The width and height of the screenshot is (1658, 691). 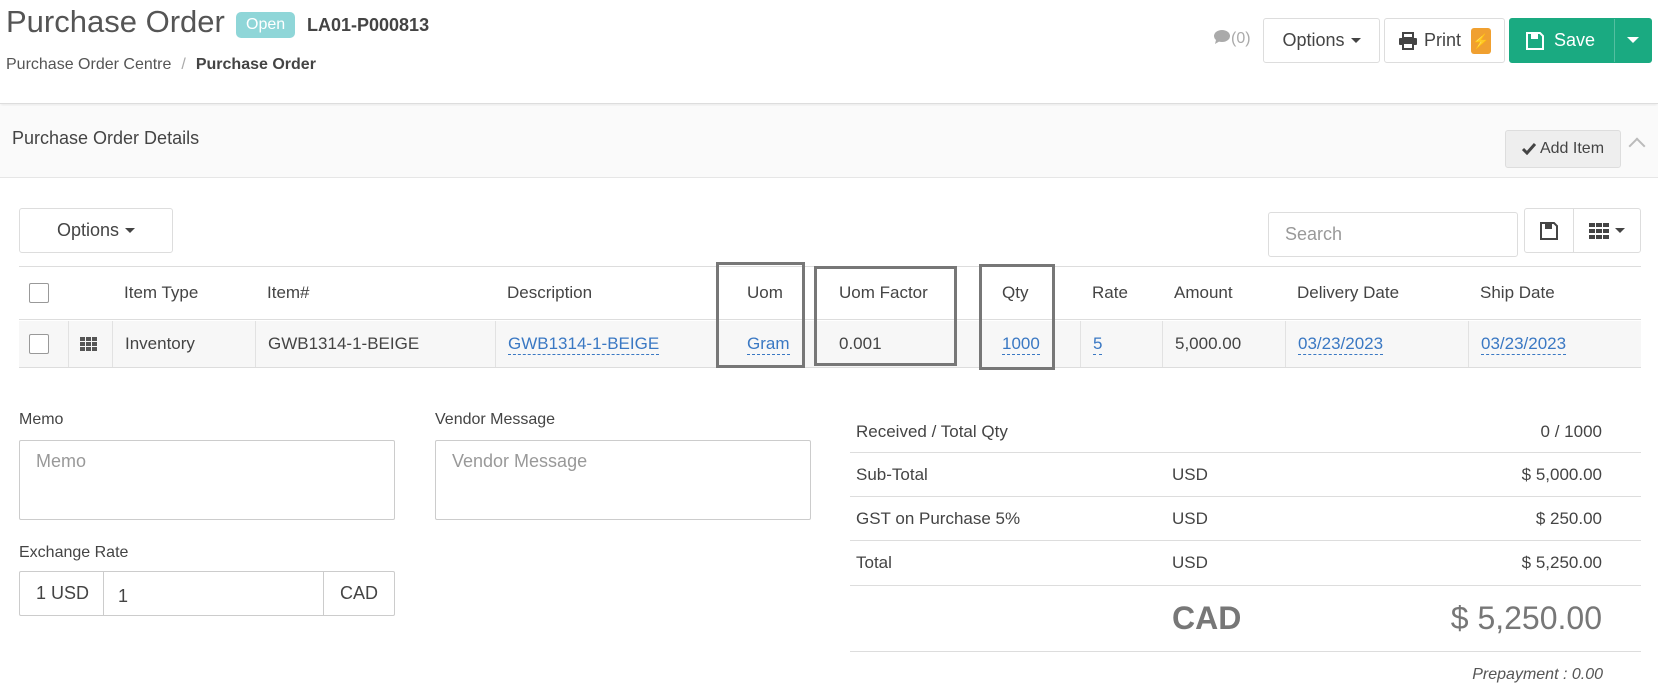 What do you see at coordinates (1017, 317) in the screenshot?
I see `highlight-box-qty` at bounding box center [1017, 317].